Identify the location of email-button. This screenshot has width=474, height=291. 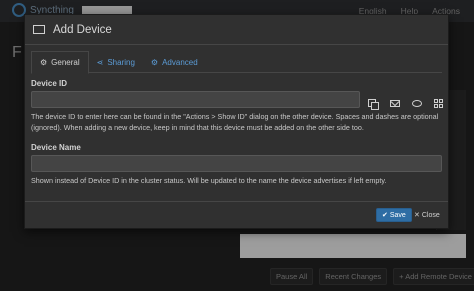
(394, 103).